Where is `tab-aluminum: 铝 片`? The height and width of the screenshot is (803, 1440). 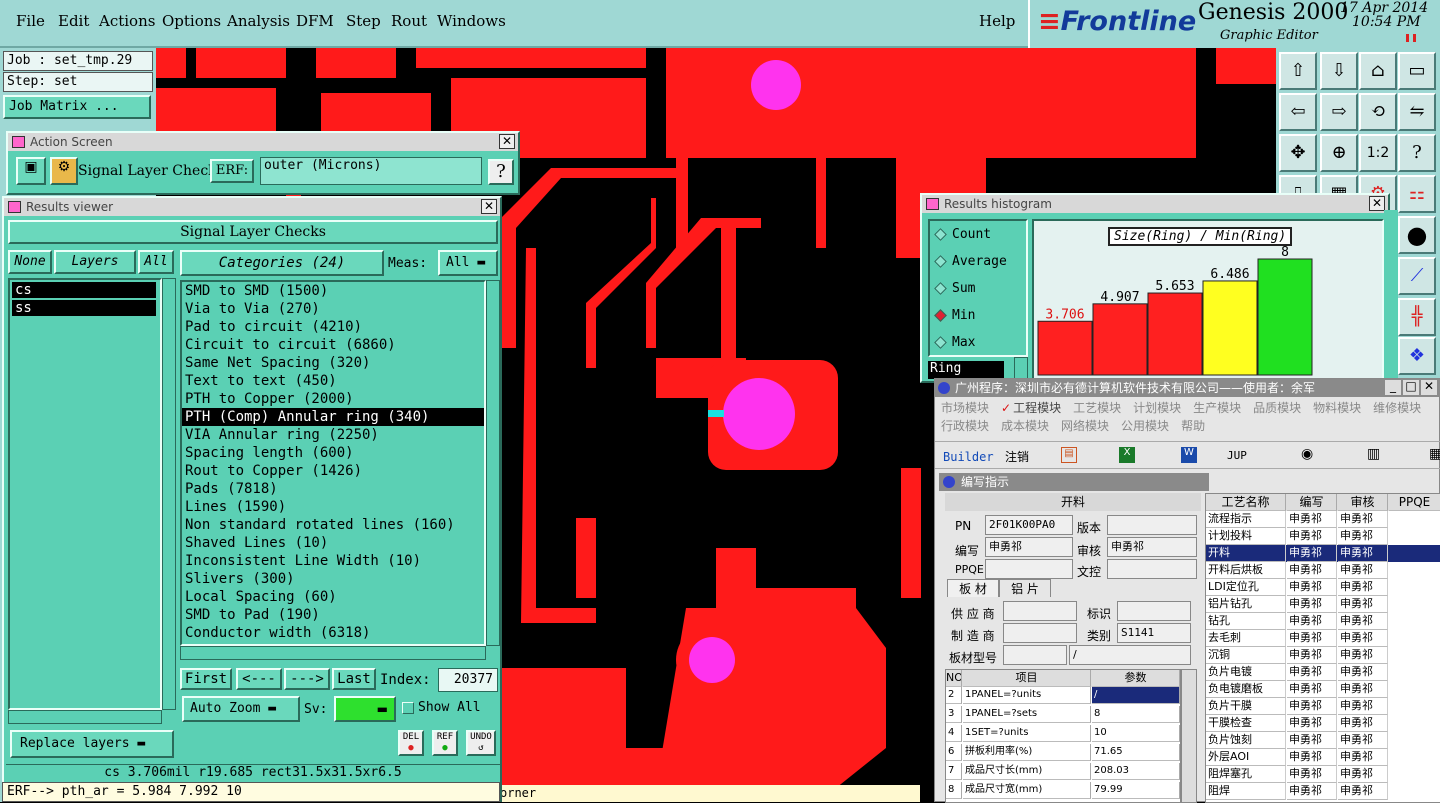
tab-aluminum: 铝 片 is located at coordinates (1025, 588).